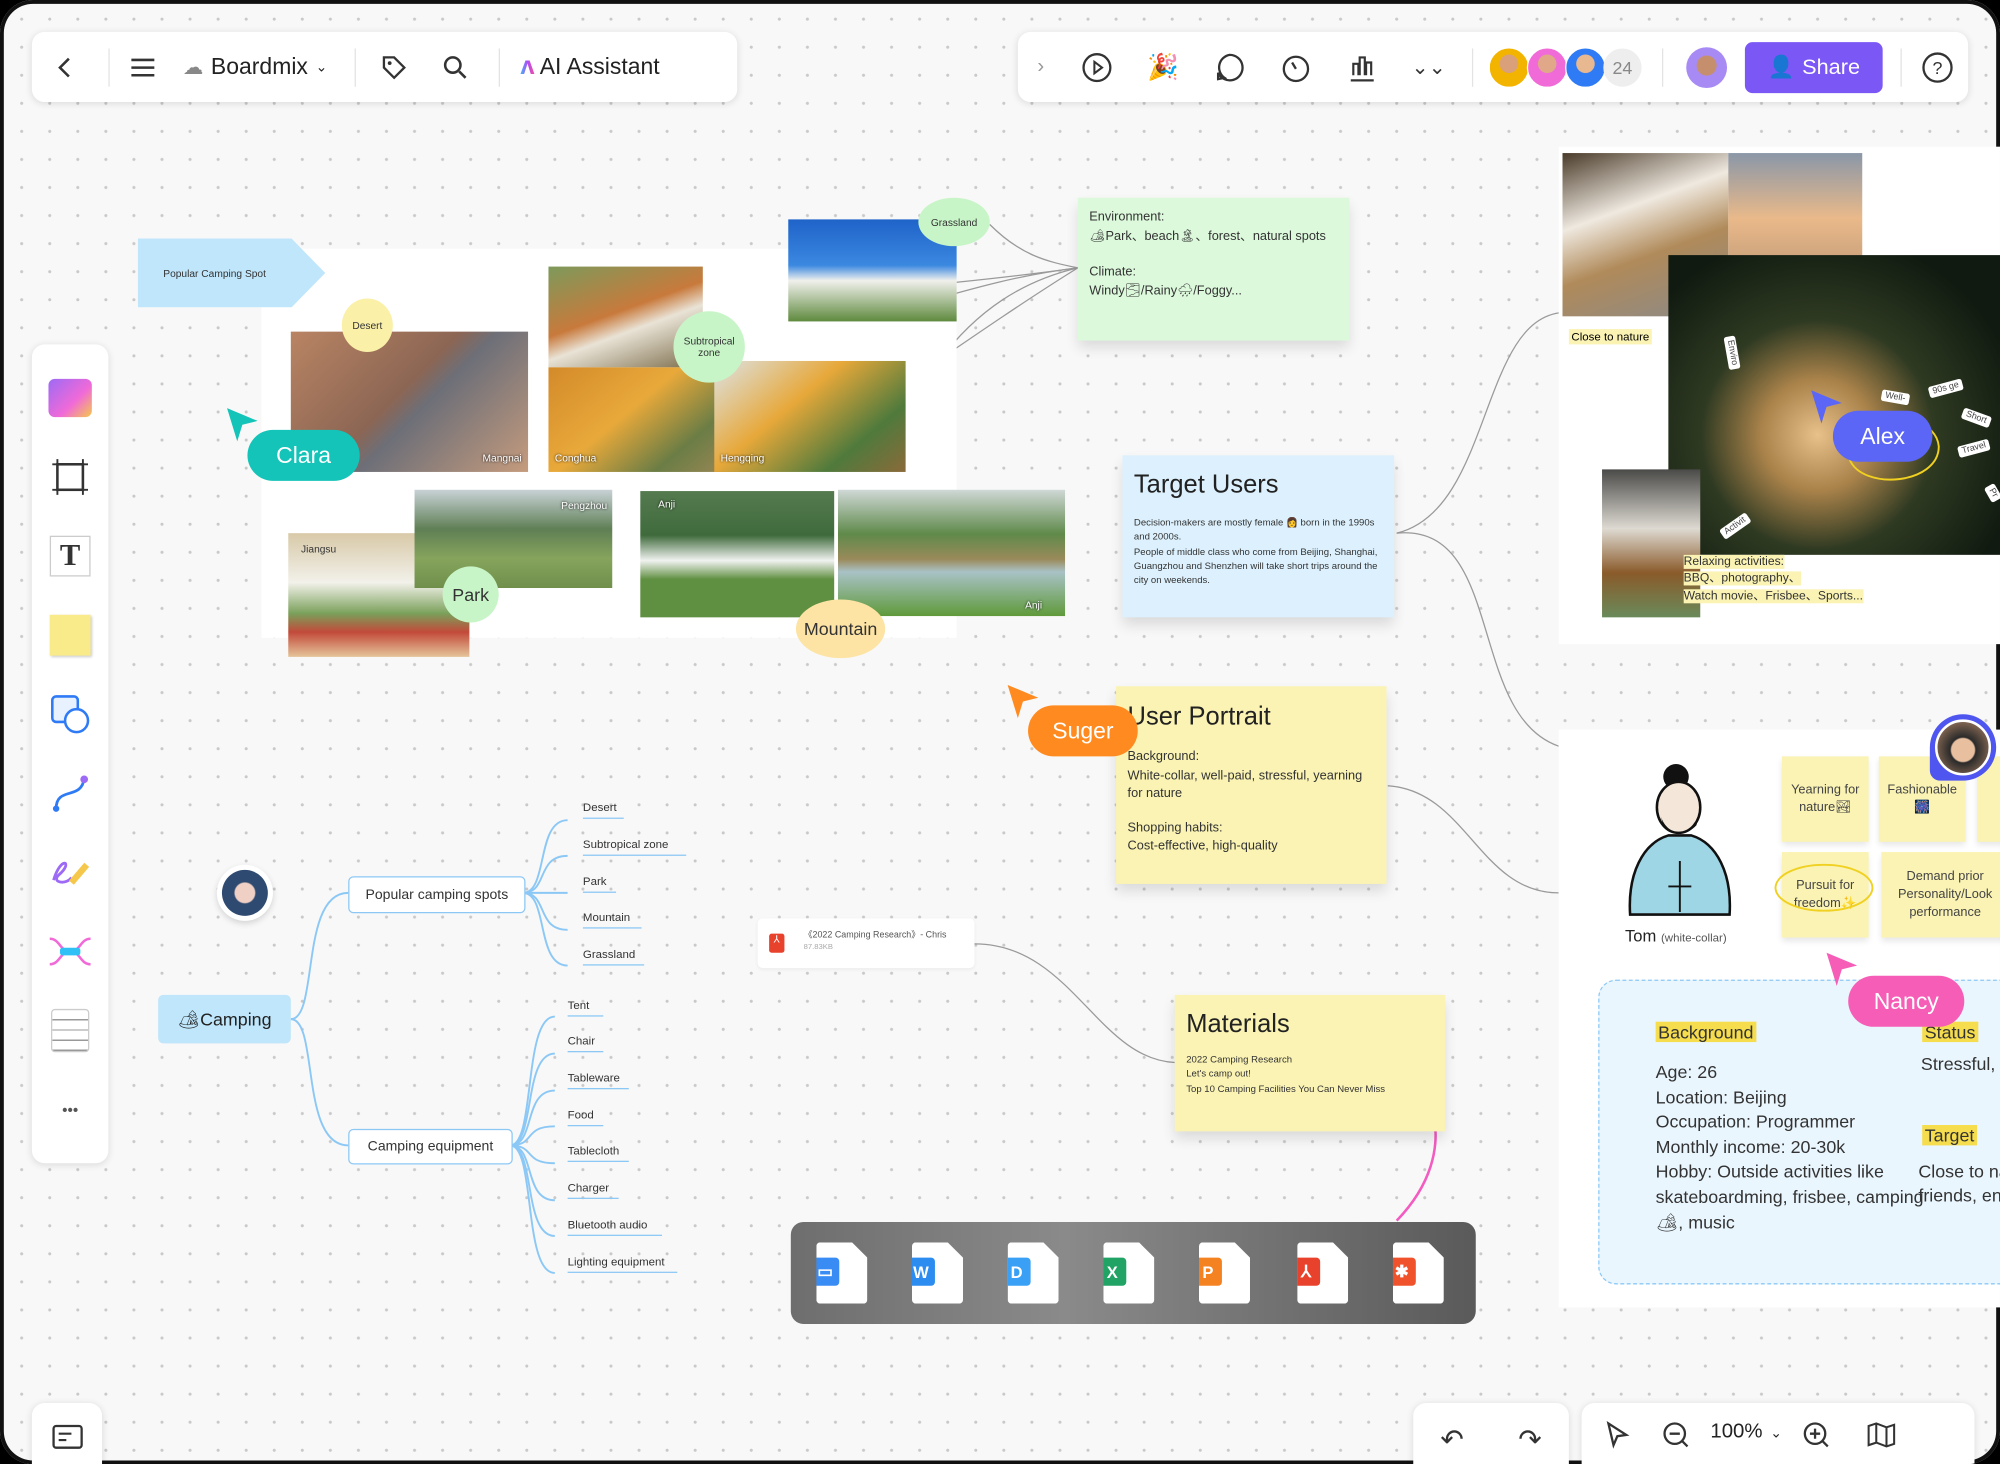 This screenshot has width=2000, height=1464. Describe the element at coordinates (603, 810) in the screenshot. I see `mindmap-leaf: Desert` at that location.